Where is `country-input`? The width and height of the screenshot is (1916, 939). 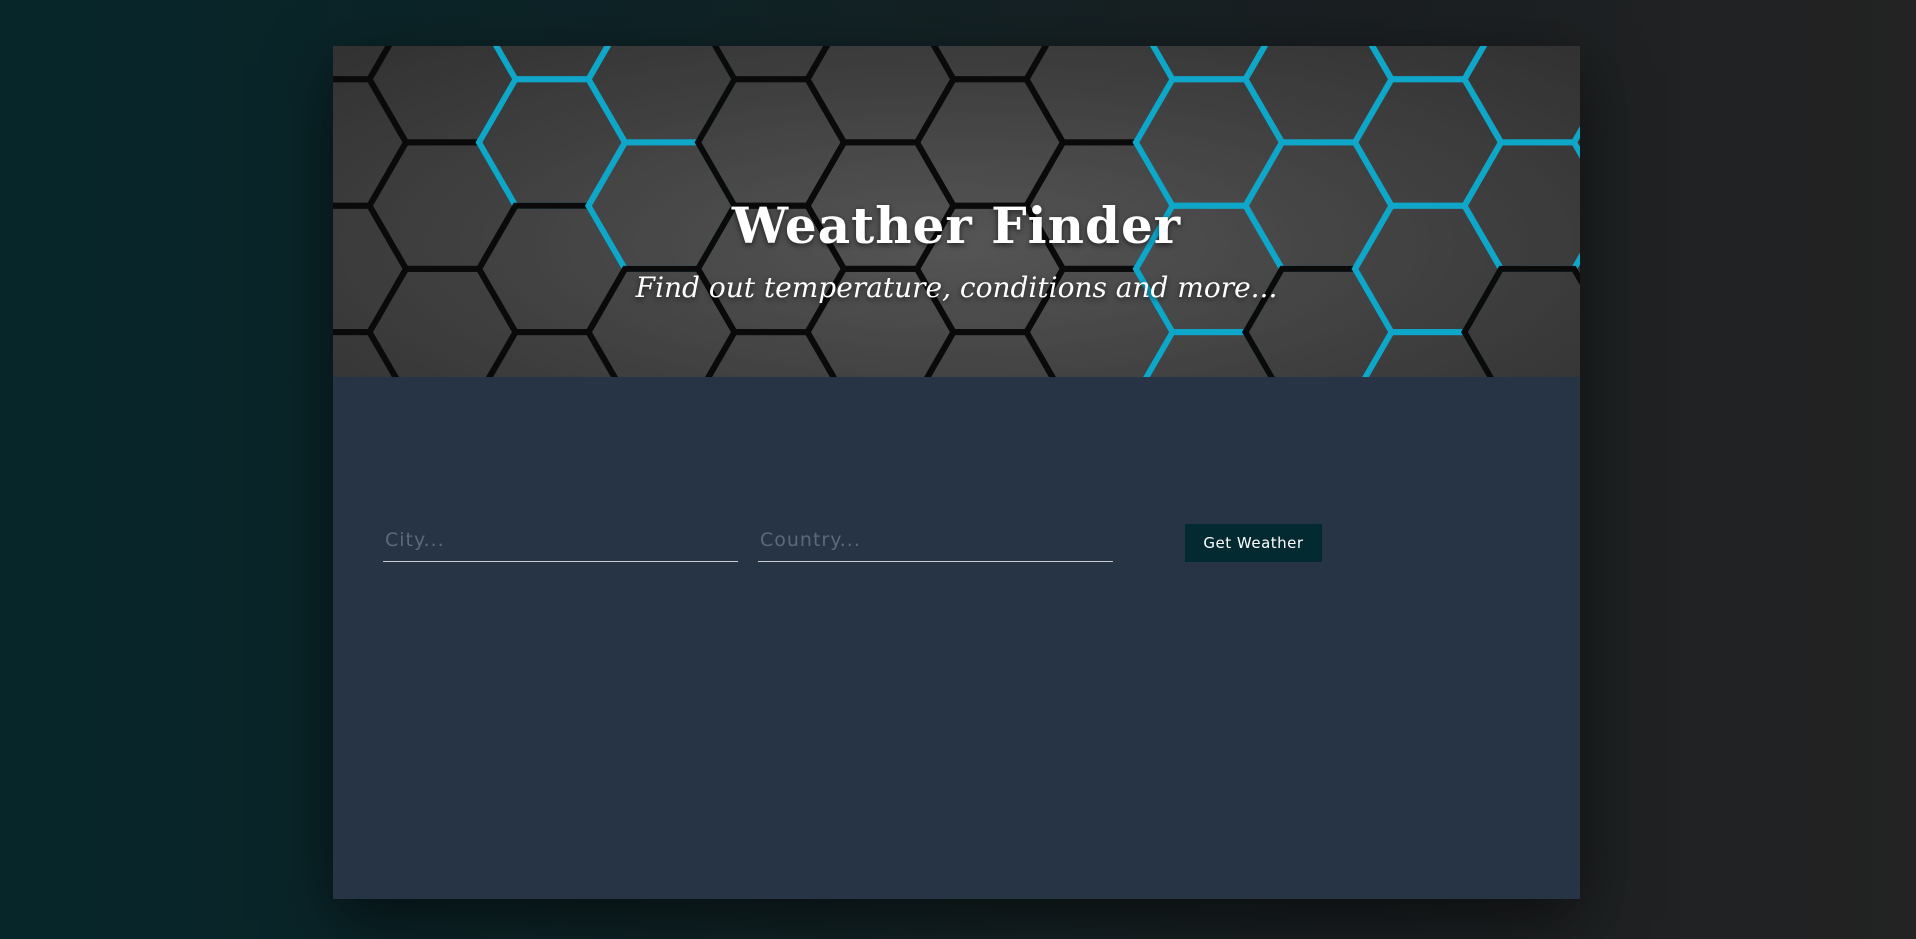
country-input is located at coordinates (935, 539).